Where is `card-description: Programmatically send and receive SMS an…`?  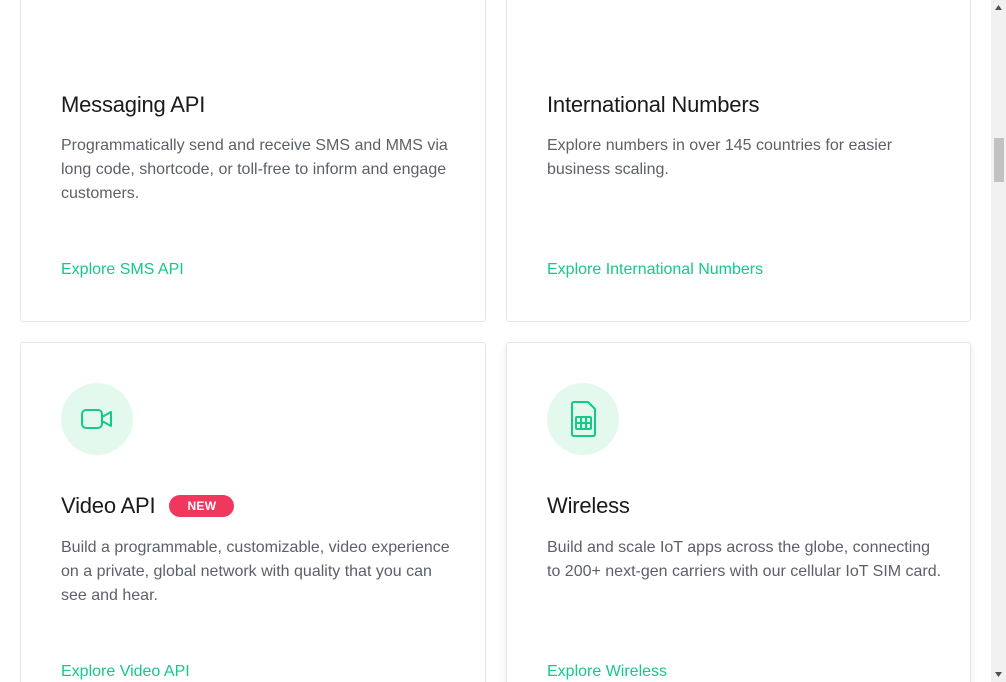 card-description: Programmatically send and receive SMS an… is located at coordinates (254, 169).